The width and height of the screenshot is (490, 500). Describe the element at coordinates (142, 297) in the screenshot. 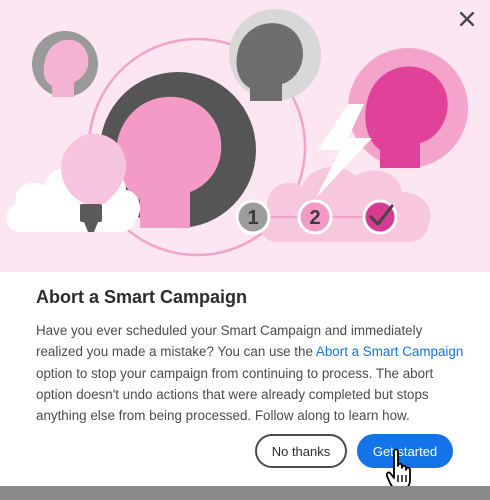

I see `dialog-title: Abort a Smart Campaign` at that location.